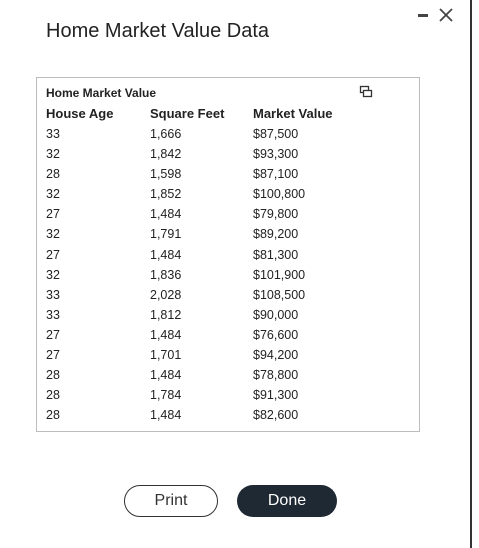  I want to click on market-value-cell: $93,300, so click(276, 154).